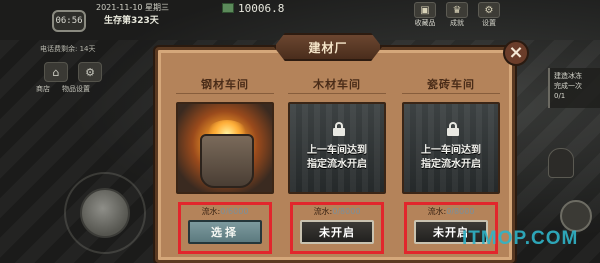 Image resolution: width=600 pixels, height=263 pixels. Describe the element at coordinates (568, 86) in the screenshot. I see `quest-line-2: 完成一次` at that location.